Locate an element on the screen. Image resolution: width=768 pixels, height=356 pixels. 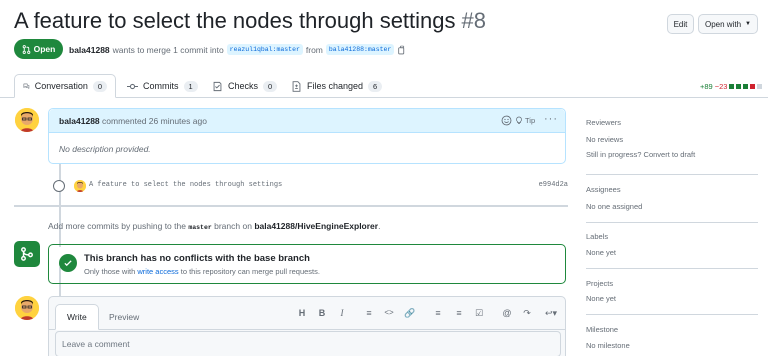
tip-label: Tip is located at coordinates (530, 120).